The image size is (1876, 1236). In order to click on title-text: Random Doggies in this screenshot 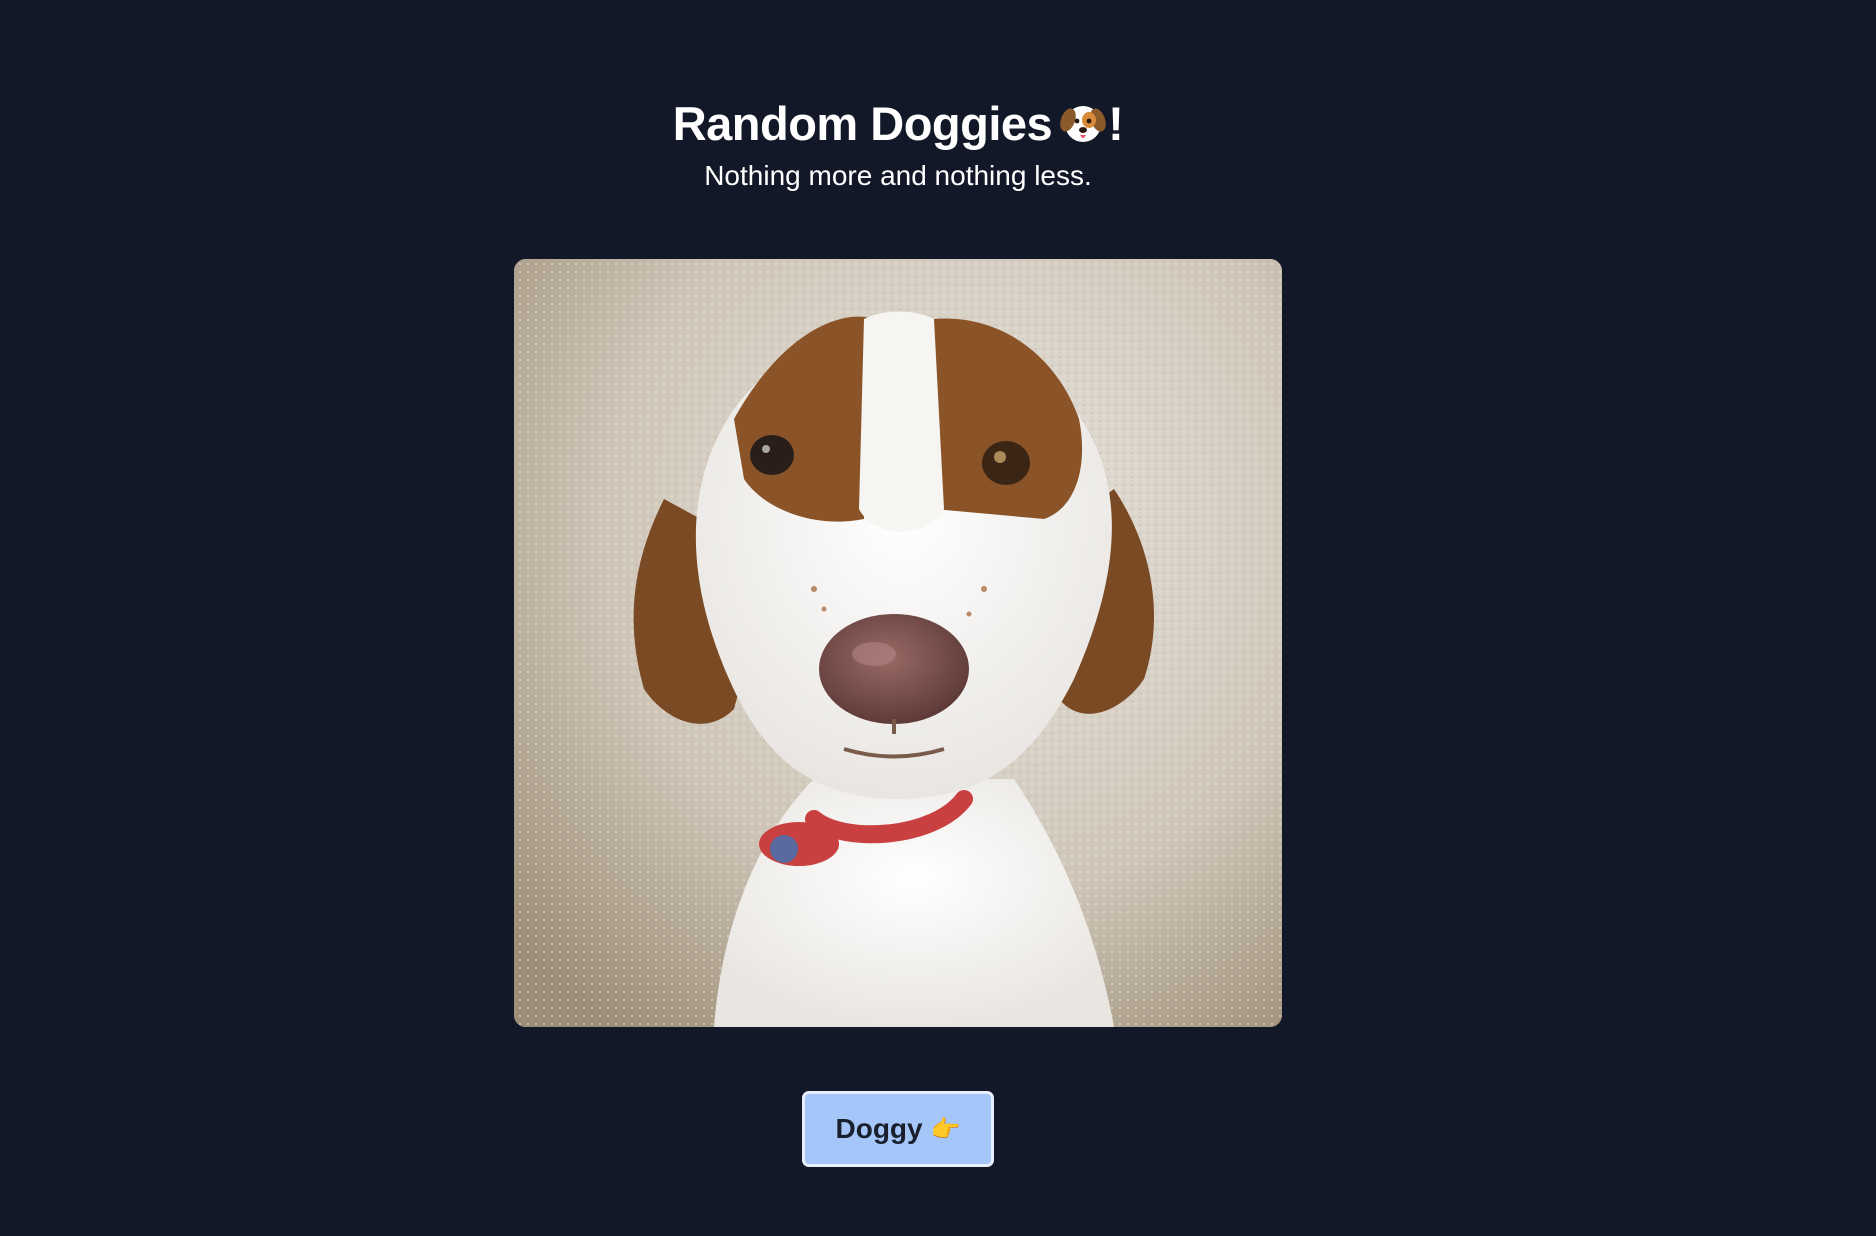, I will do `click(862, 123)`.